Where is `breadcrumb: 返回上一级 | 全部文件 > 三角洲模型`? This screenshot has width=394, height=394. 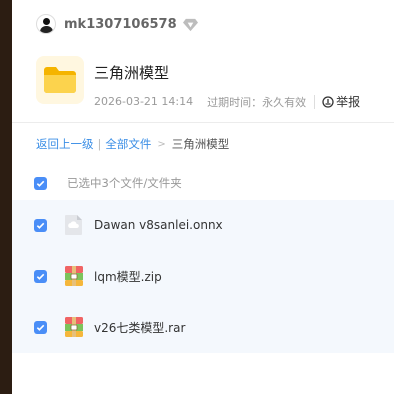 breadcrumb: 返回上一级 | 全部文件 > 三角洲模型 is located at coordinates (132, 144).